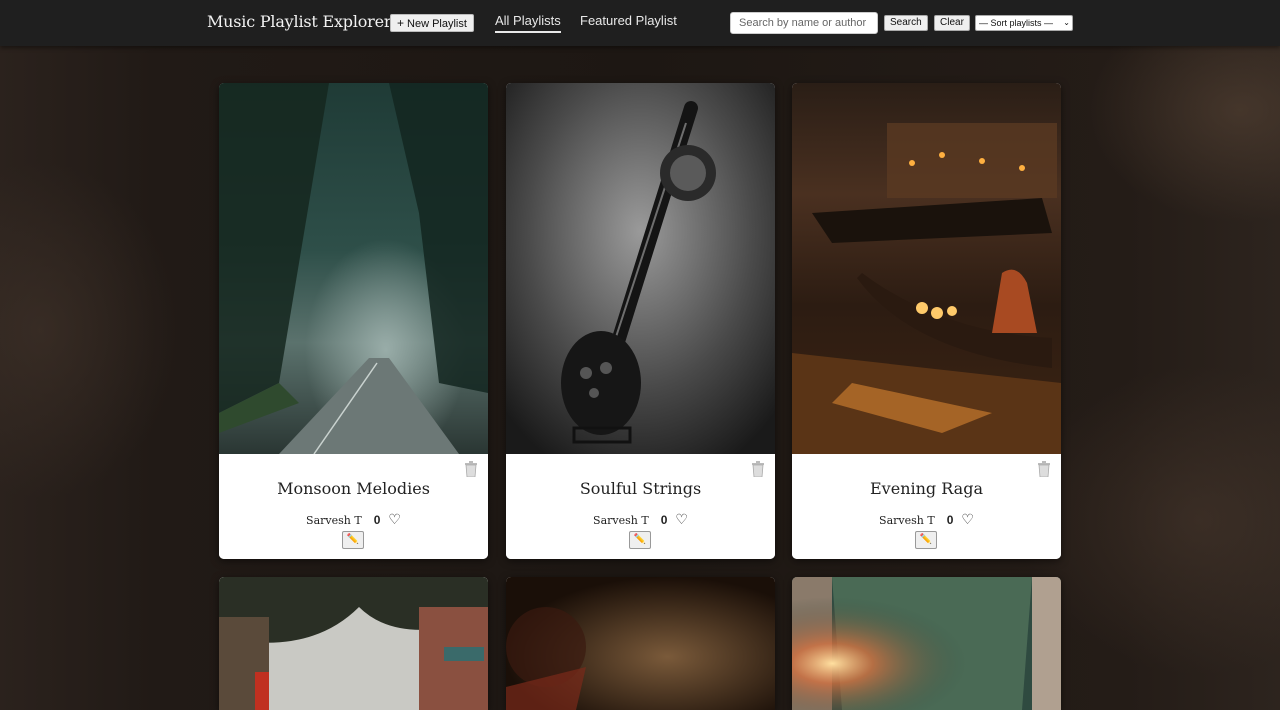 This screenshot has height=710, width=1280. I want to click on sort-selected-value: — Sort playlists —, so click(1016, 23).